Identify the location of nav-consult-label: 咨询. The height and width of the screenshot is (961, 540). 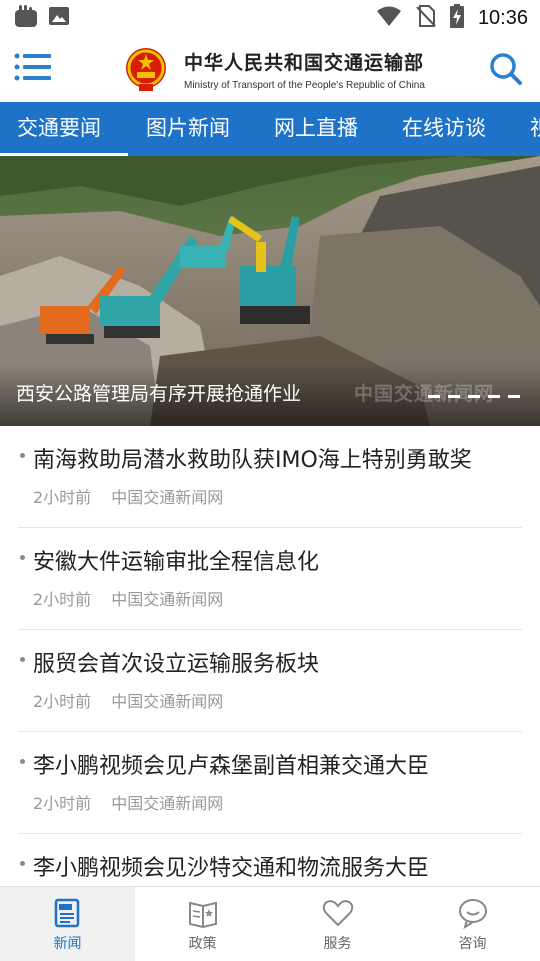
(472, 944).